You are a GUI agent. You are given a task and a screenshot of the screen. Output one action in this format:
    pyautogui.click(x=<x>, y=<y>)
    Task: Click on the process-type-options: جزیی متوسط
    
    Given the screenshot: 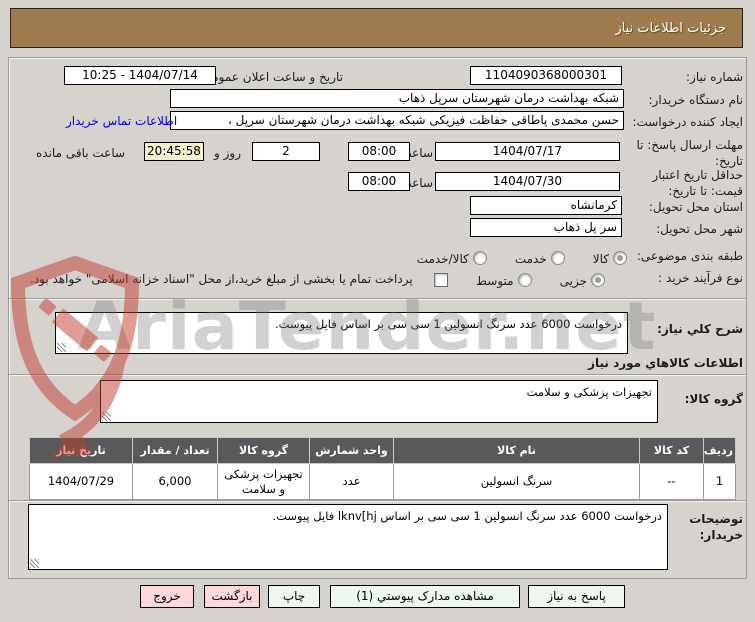 What is the action you would take?
    pyautogui.click(x=519, y=279)
    